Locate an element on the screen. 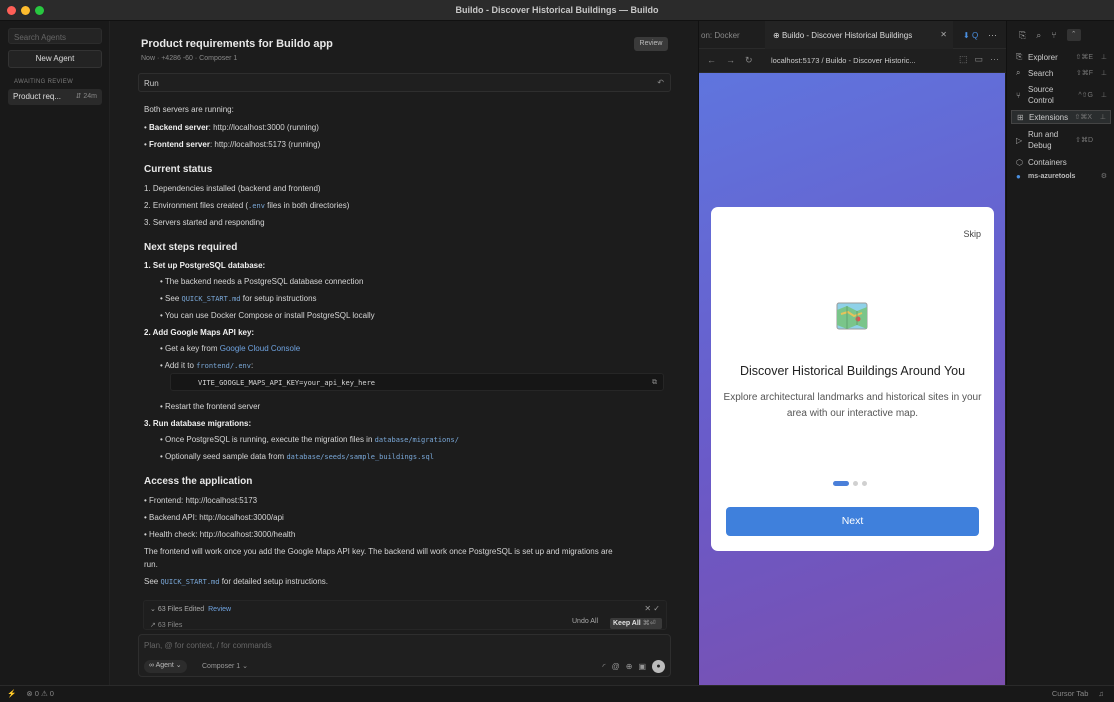 The height and width of the screenshot is (702, 1114). reject-icon: ✕ is located at coordinates (647, 608).